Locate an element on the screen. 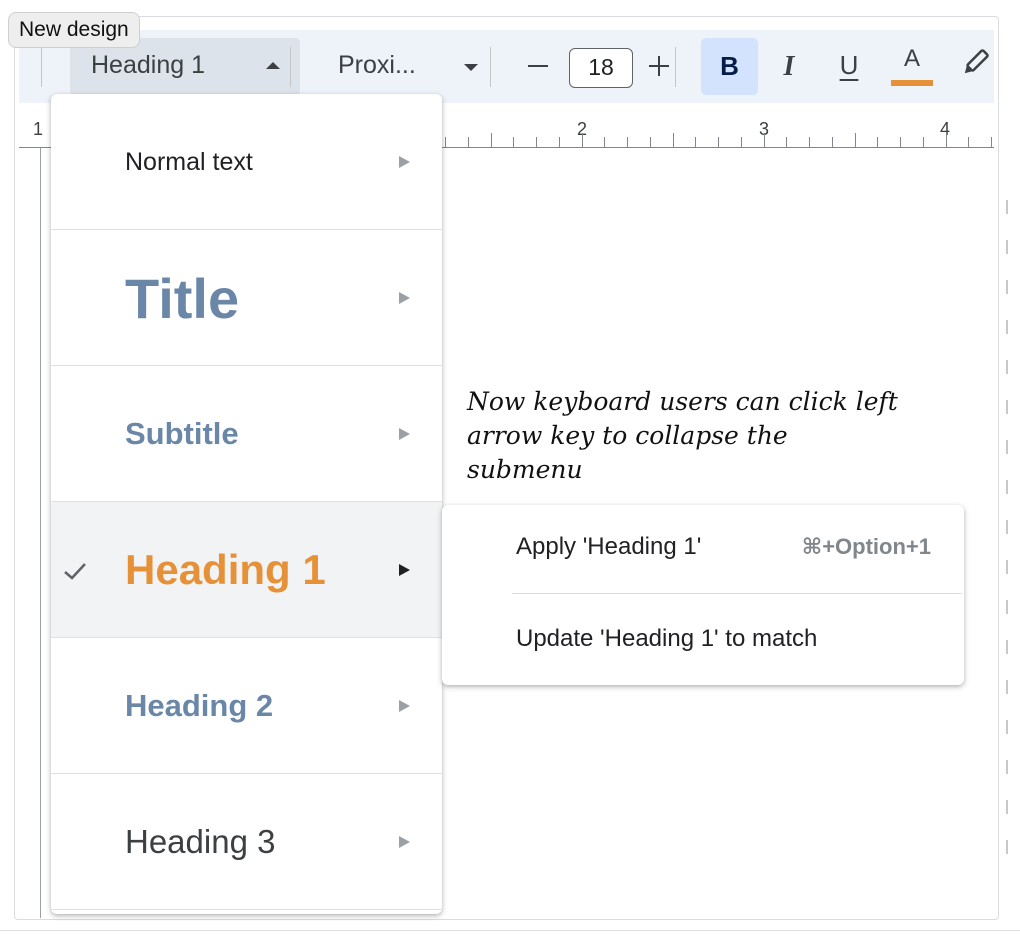 The width and height of the screenshot is (1020, 938). paragraph-style-value: Heading 1 is located at coordinates (148, 65).